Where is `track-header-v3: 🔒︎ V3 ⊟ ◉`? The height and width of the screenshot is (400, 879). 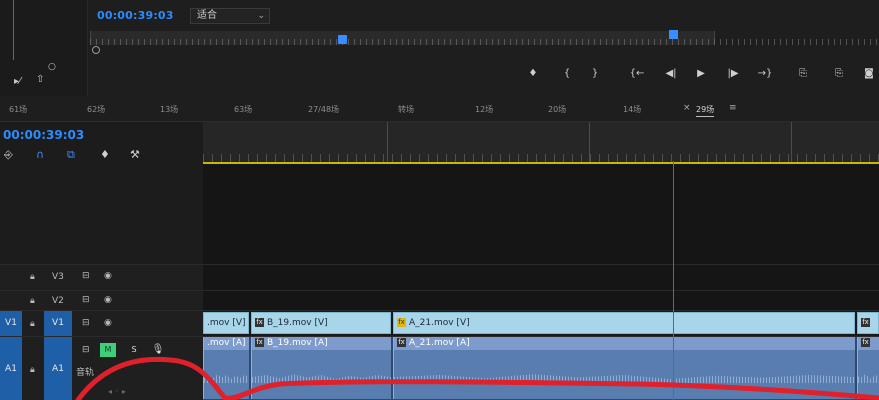
track-header-v3: 🔒︎ V3 ⊟ ◉ is located at coordinates (101, 277).